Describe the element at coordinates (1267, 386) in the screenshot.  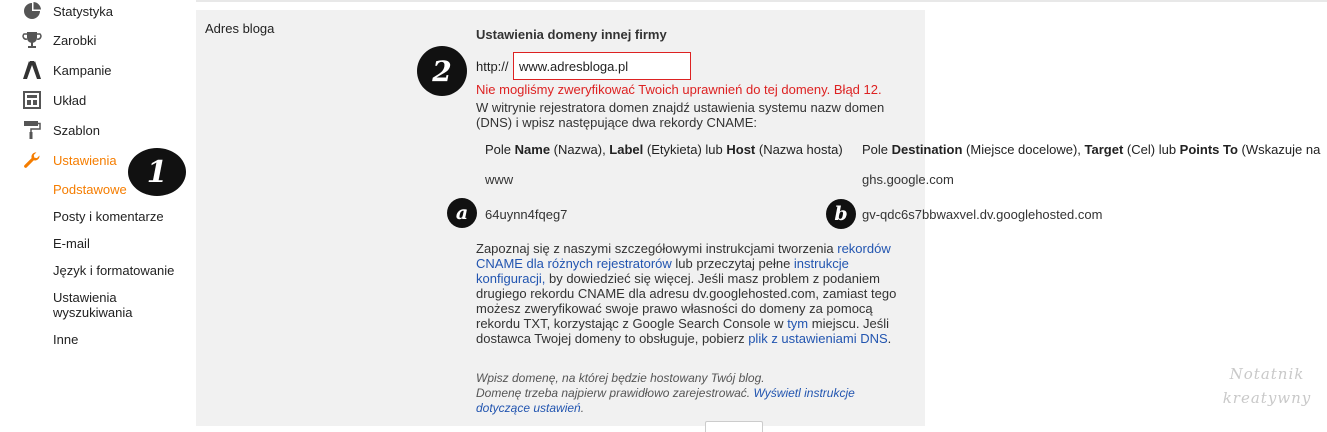
I see `watermark: Notatnik kreatywny` at that location.